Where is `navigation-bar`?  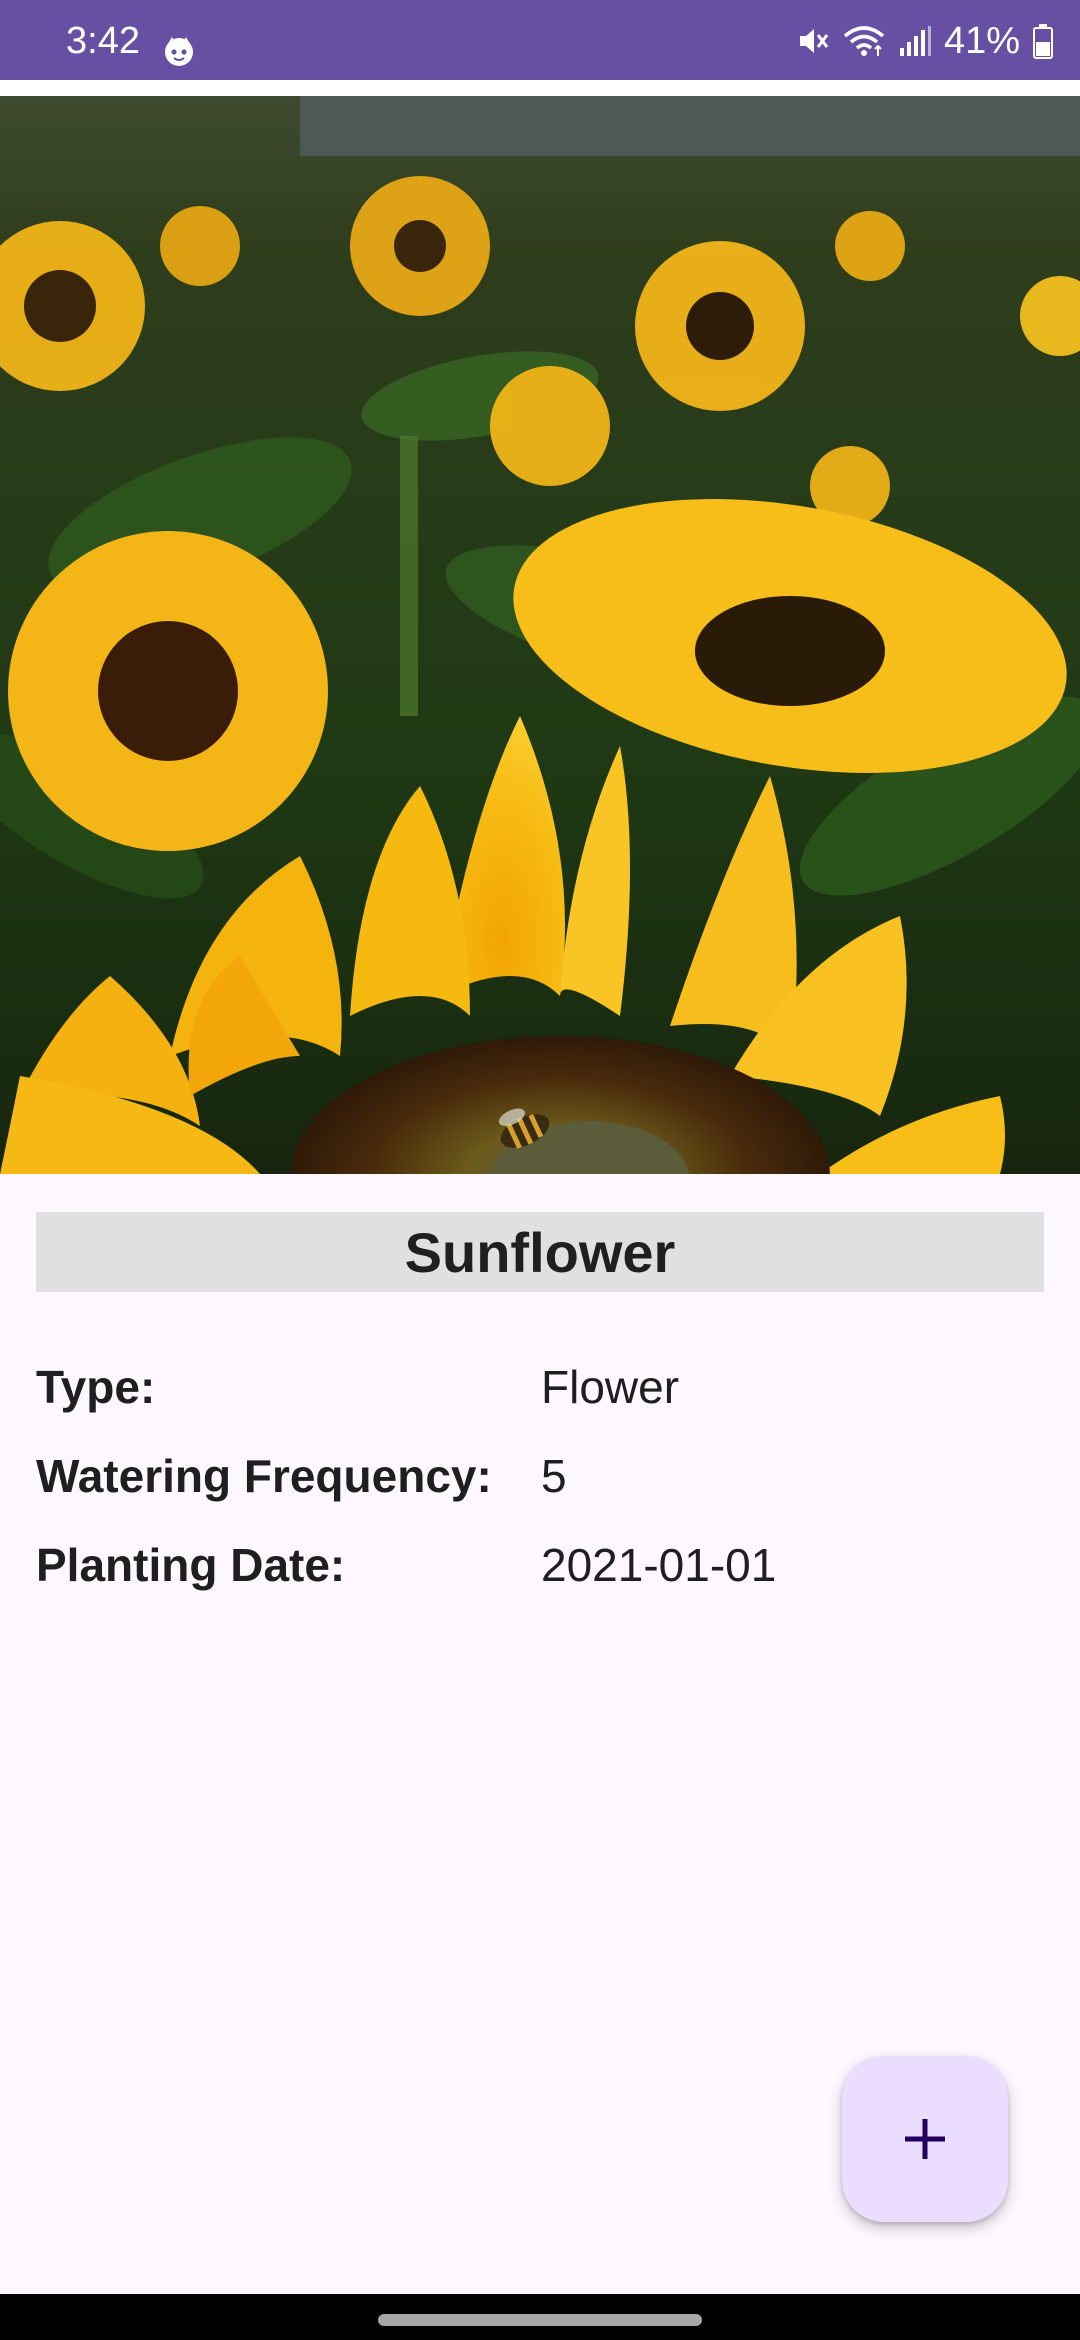
navigation-bar is located at coordinates (540, 2317).